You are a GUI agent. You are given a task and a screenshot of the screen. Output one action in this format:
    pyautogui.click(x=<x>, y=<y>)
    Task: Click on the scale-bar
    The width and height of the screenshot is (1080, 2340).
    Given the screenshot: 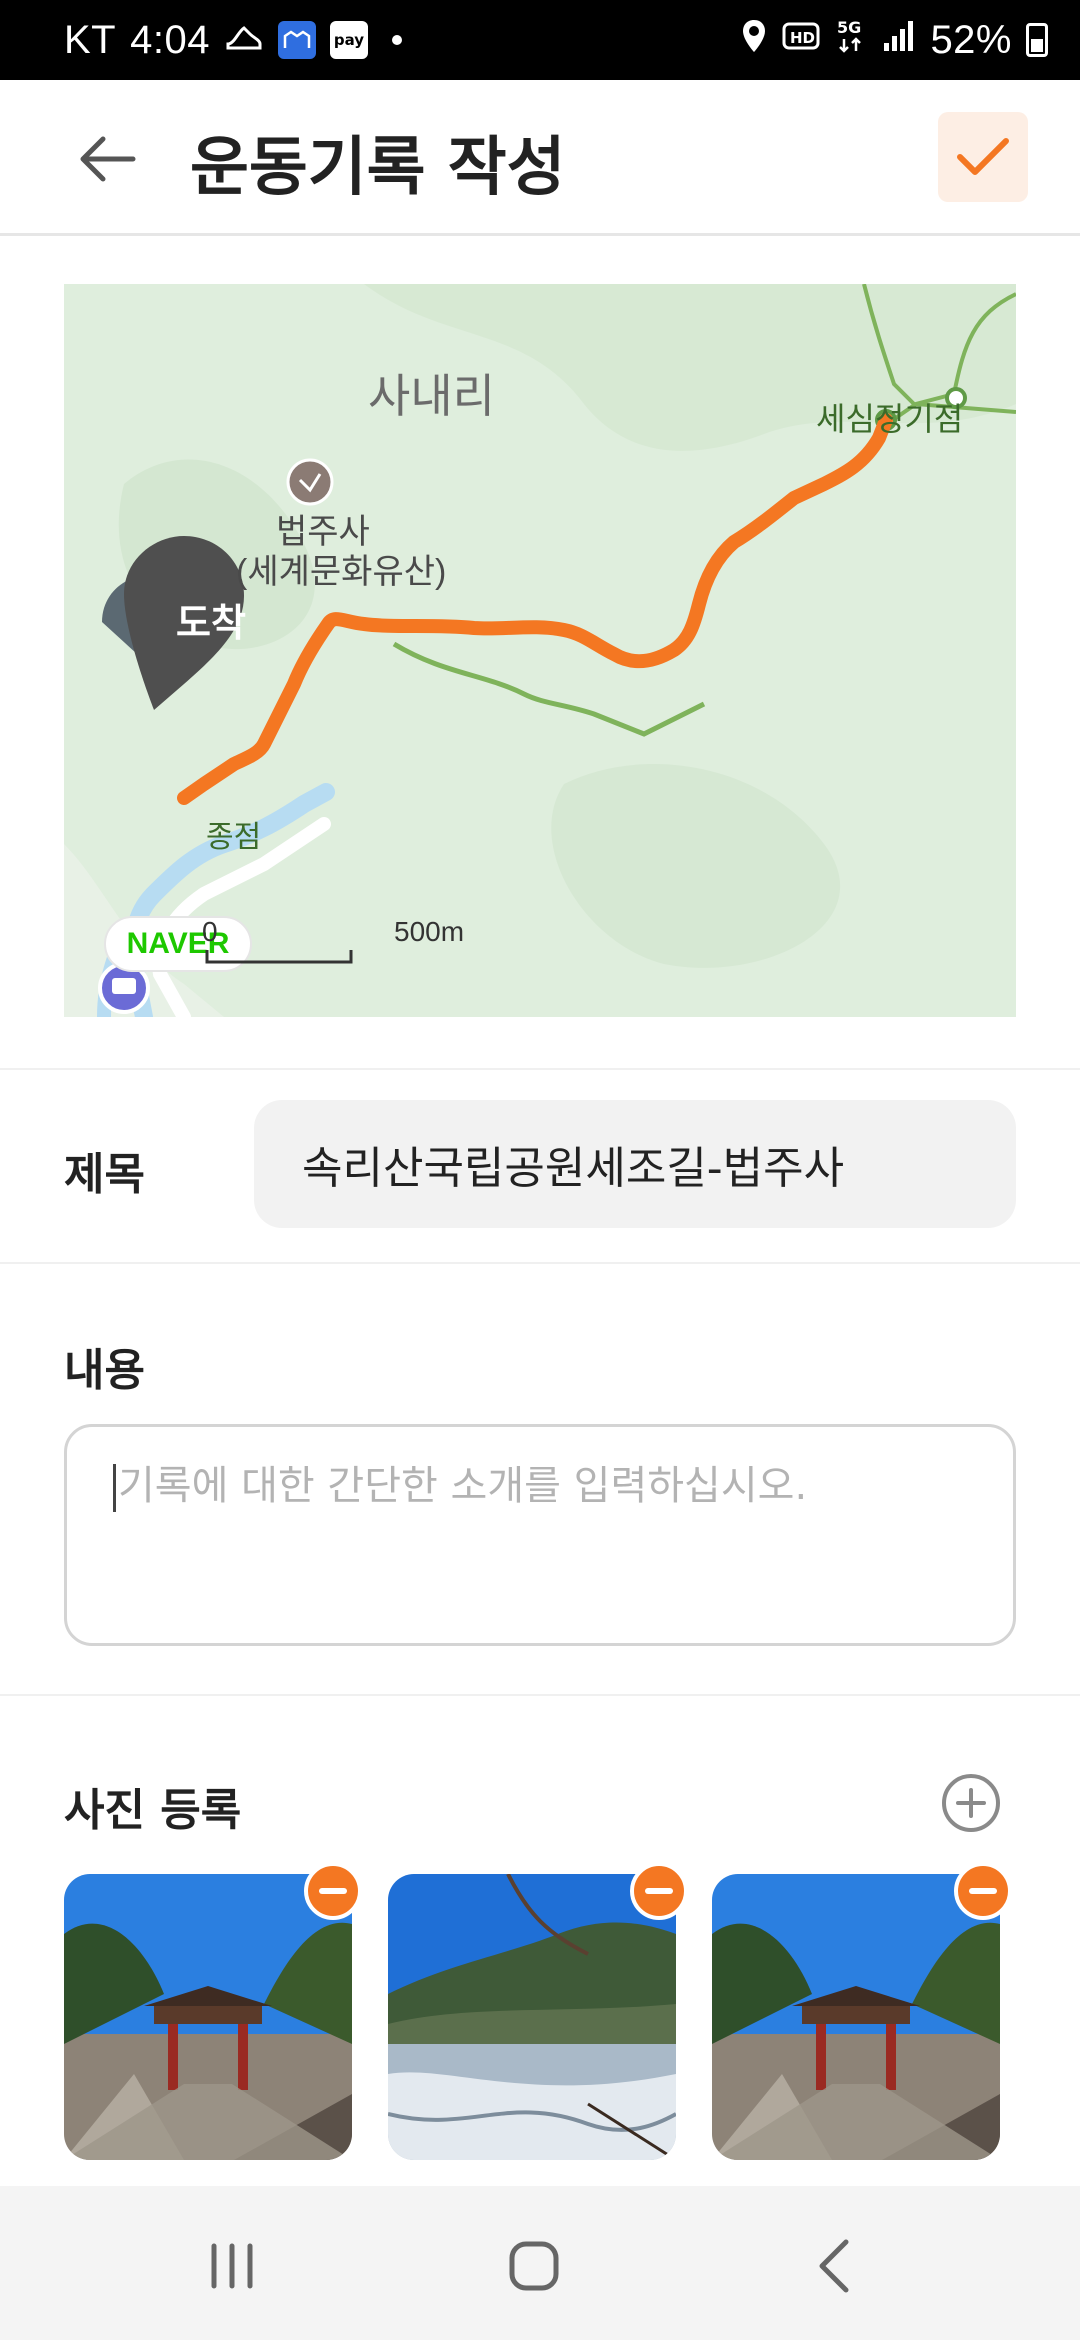 What is the action you would take?
    pyautogui.click(x=279, y=957)
    